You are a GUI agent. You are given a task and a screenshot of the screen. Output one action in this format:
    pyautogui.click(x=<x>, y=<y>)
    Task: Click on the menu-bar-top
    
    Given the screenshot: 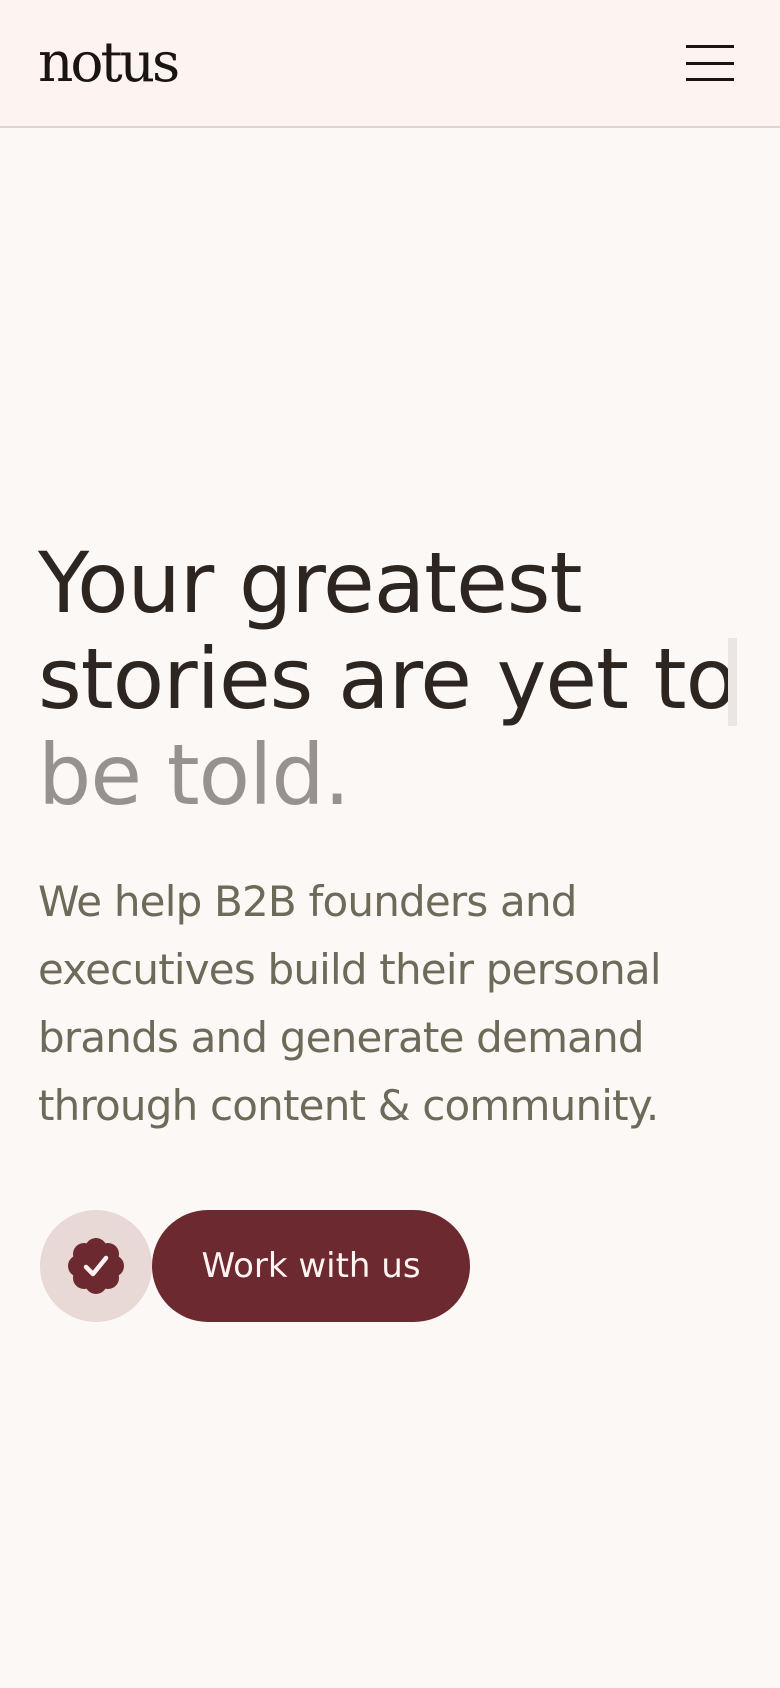 What is the action you would take?
    pyautogui.click(x=710, y=46)
    